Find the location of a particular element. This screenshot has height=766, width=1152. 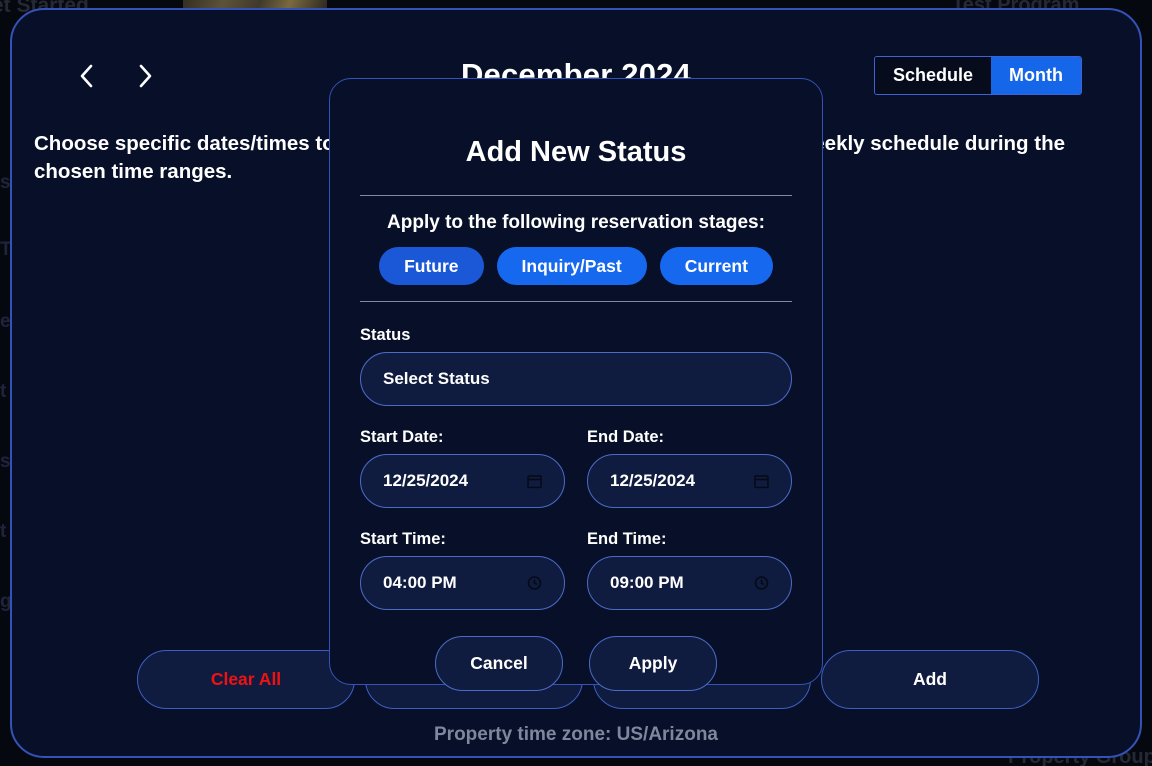

bg-letter: s is located at coordinates (5, 182).